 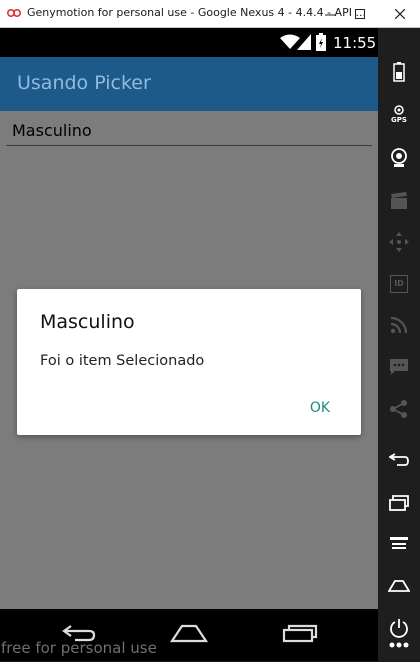 I want to click on rss-icon, so click(x=399, y=325).